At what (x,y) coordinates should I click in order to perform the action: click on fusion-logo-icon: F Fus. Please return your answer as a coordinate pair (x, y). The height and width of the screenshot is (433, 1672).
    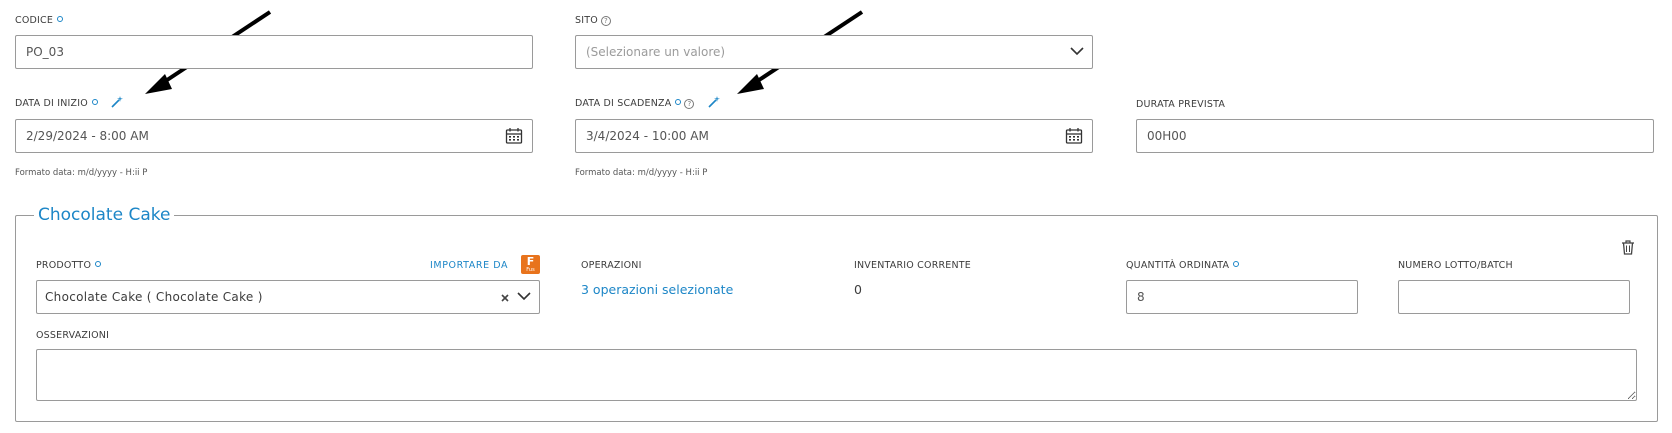
    Looking at the image, I should click on (530, 264).